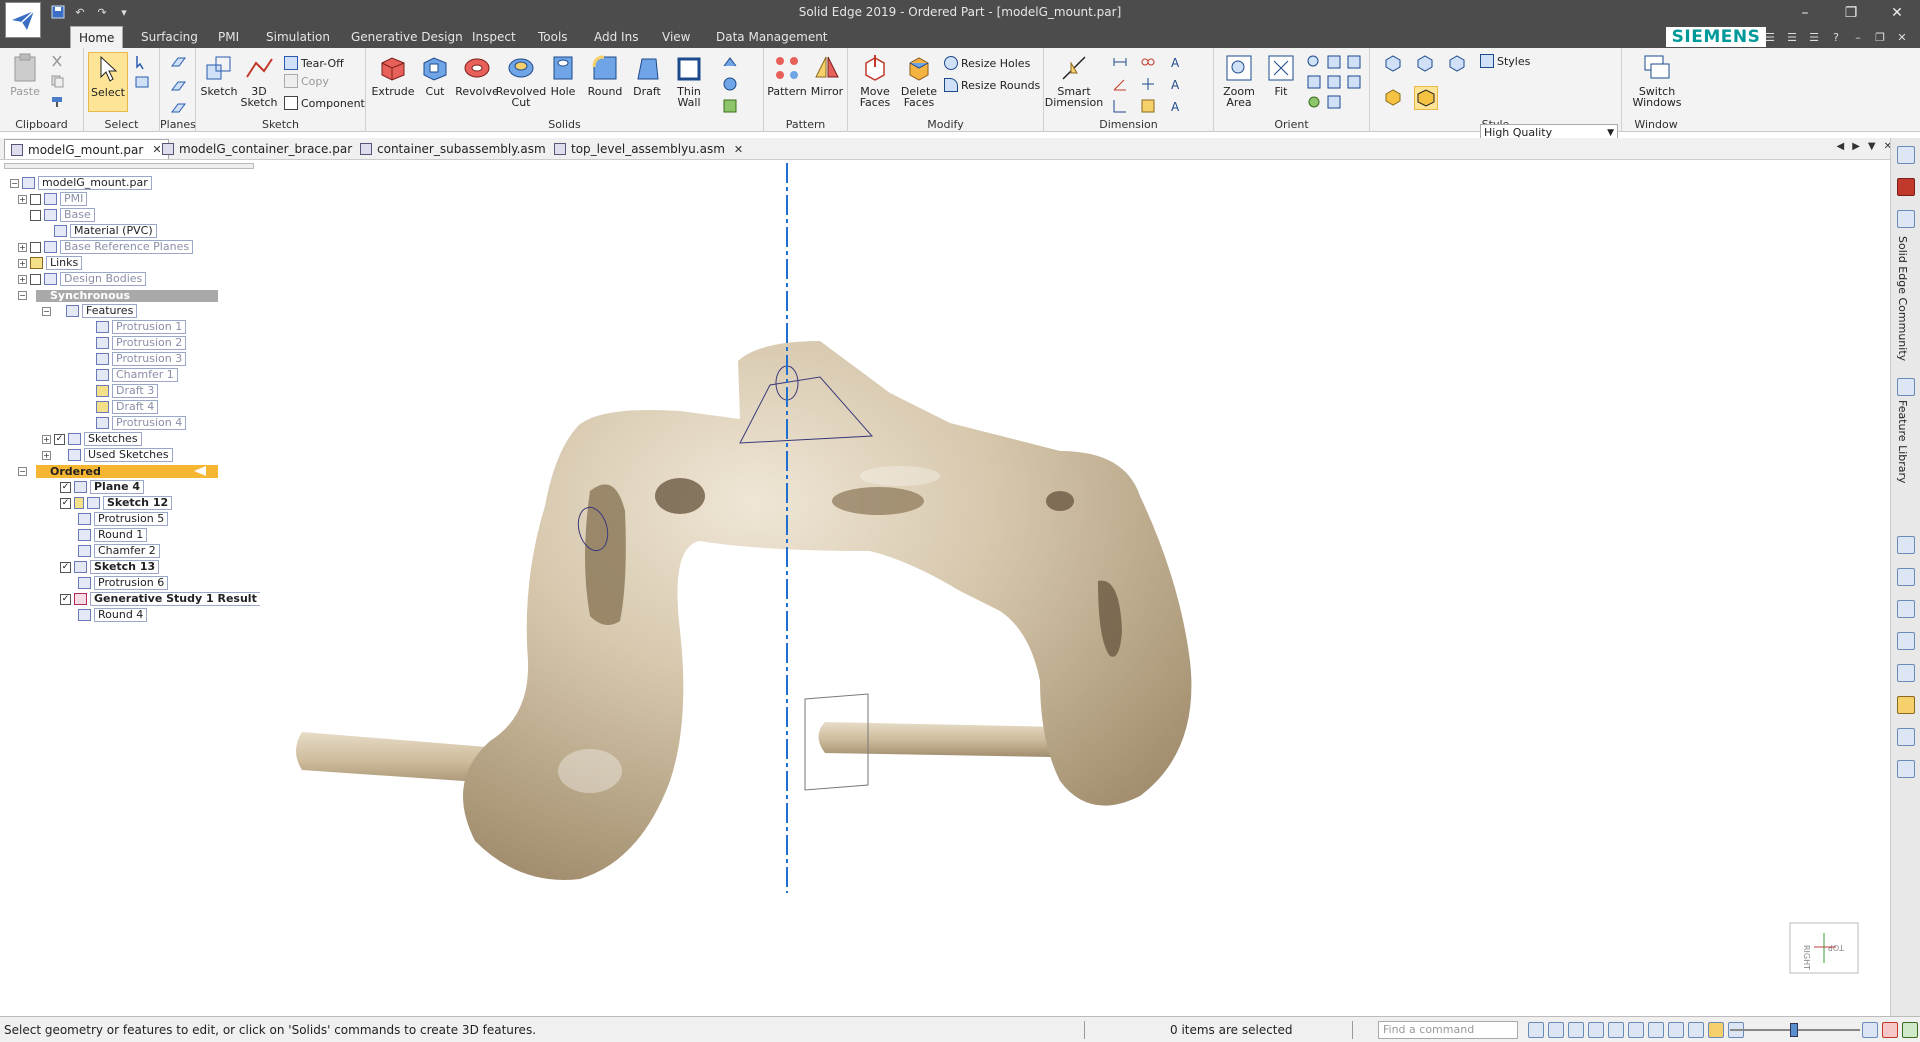 This screenshot has width=1920, height=1042. Describe the element at coordinates (521, 80) in the screenshot. I see `revolved-cut-button: Revolved Cut` at that location.